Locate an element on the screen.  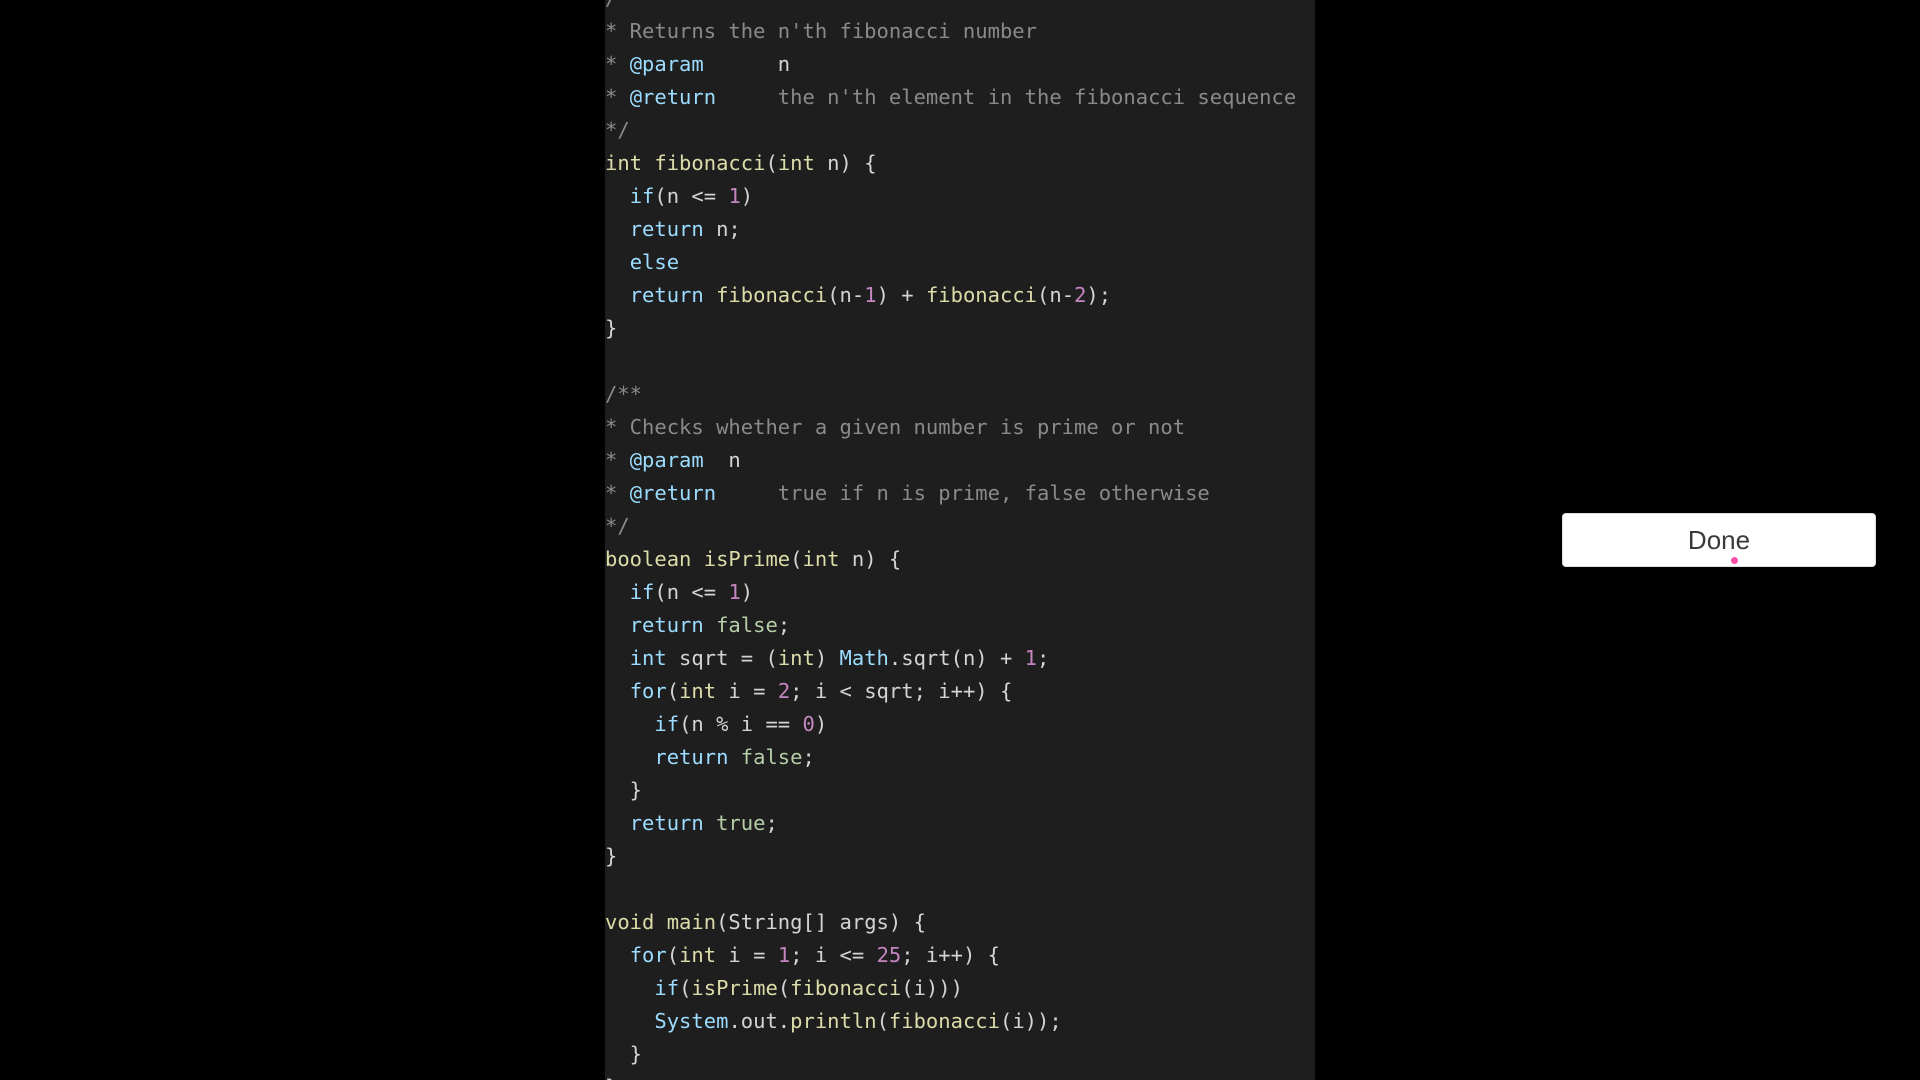
code-line: if(n % i == 0) is located at coordinates (716, 724).